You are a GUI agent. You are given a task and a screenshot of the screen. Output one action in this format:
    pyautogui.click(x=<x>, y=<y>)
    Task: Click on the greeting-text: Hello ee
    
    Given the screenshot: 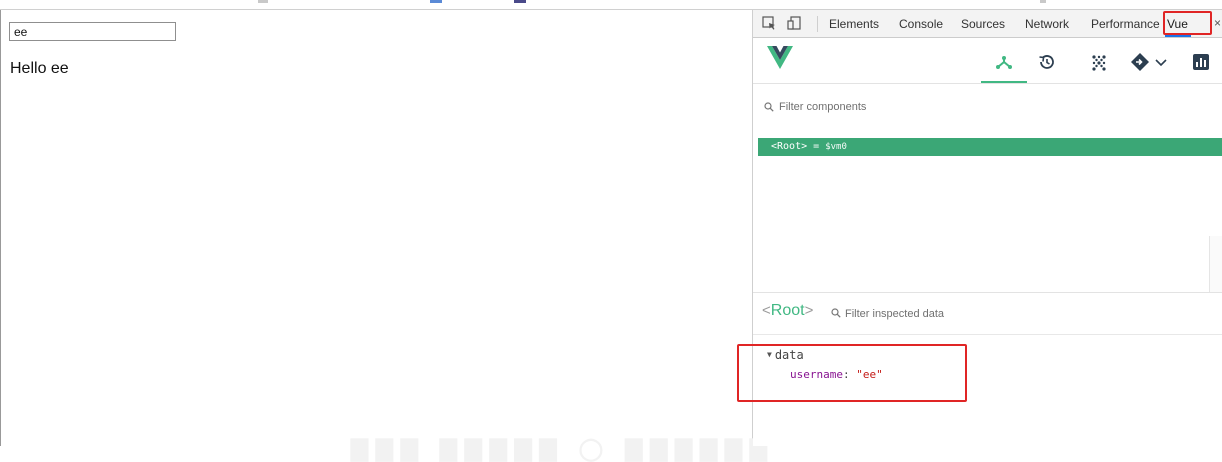 What is the action you would take?
    pyautogui.click(x=39, y=68)
    